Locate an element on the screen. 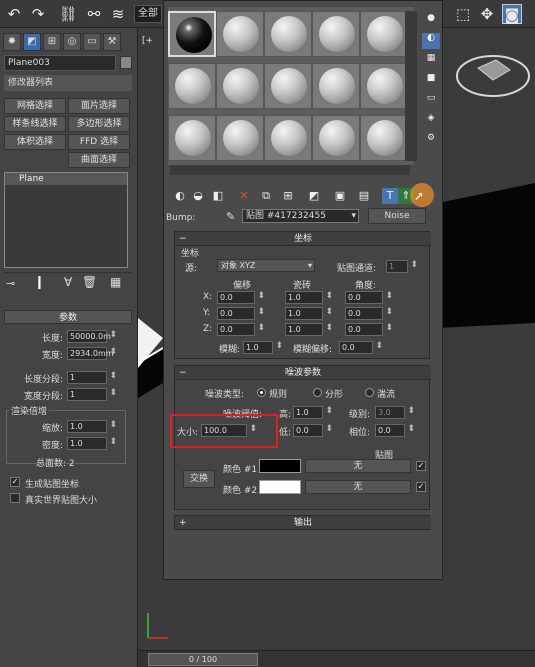 Image resolution: width=535 pixels, height=667 pixels. slots-h-scrollbar is located at coordinates (290, 170).